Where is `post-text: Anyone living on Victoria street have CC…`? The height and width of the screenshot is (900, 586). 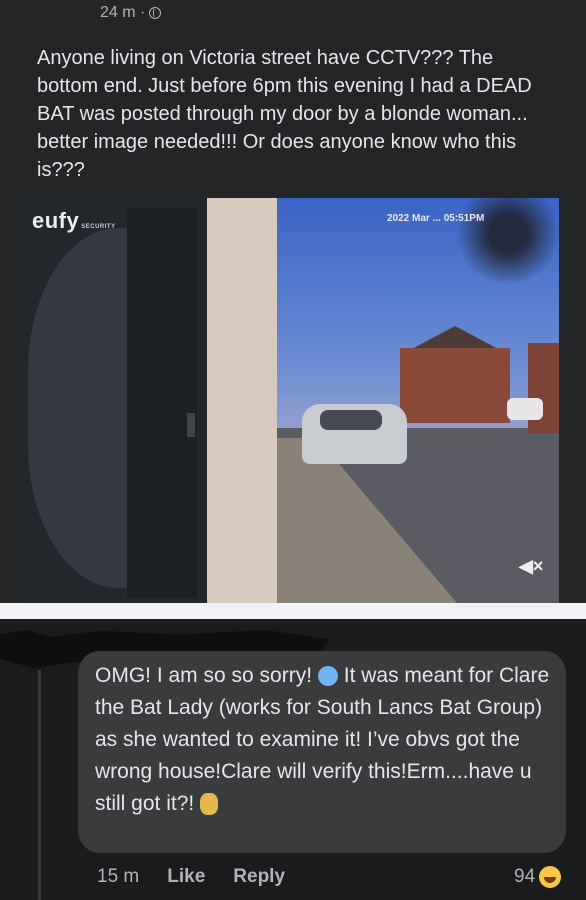
post-text: Anyone living on Victoria street have CC… is located at coordinates (284, 114).